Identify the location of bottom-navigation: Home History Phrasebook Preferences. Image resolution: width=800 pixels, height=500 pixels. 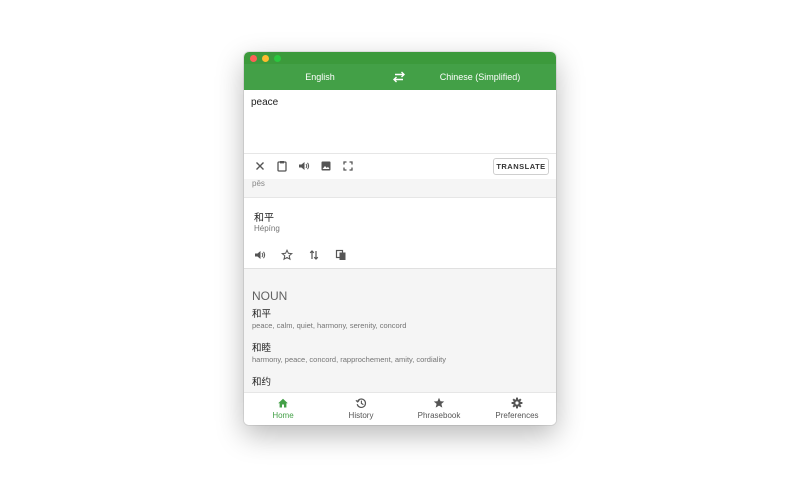
(400, 408).